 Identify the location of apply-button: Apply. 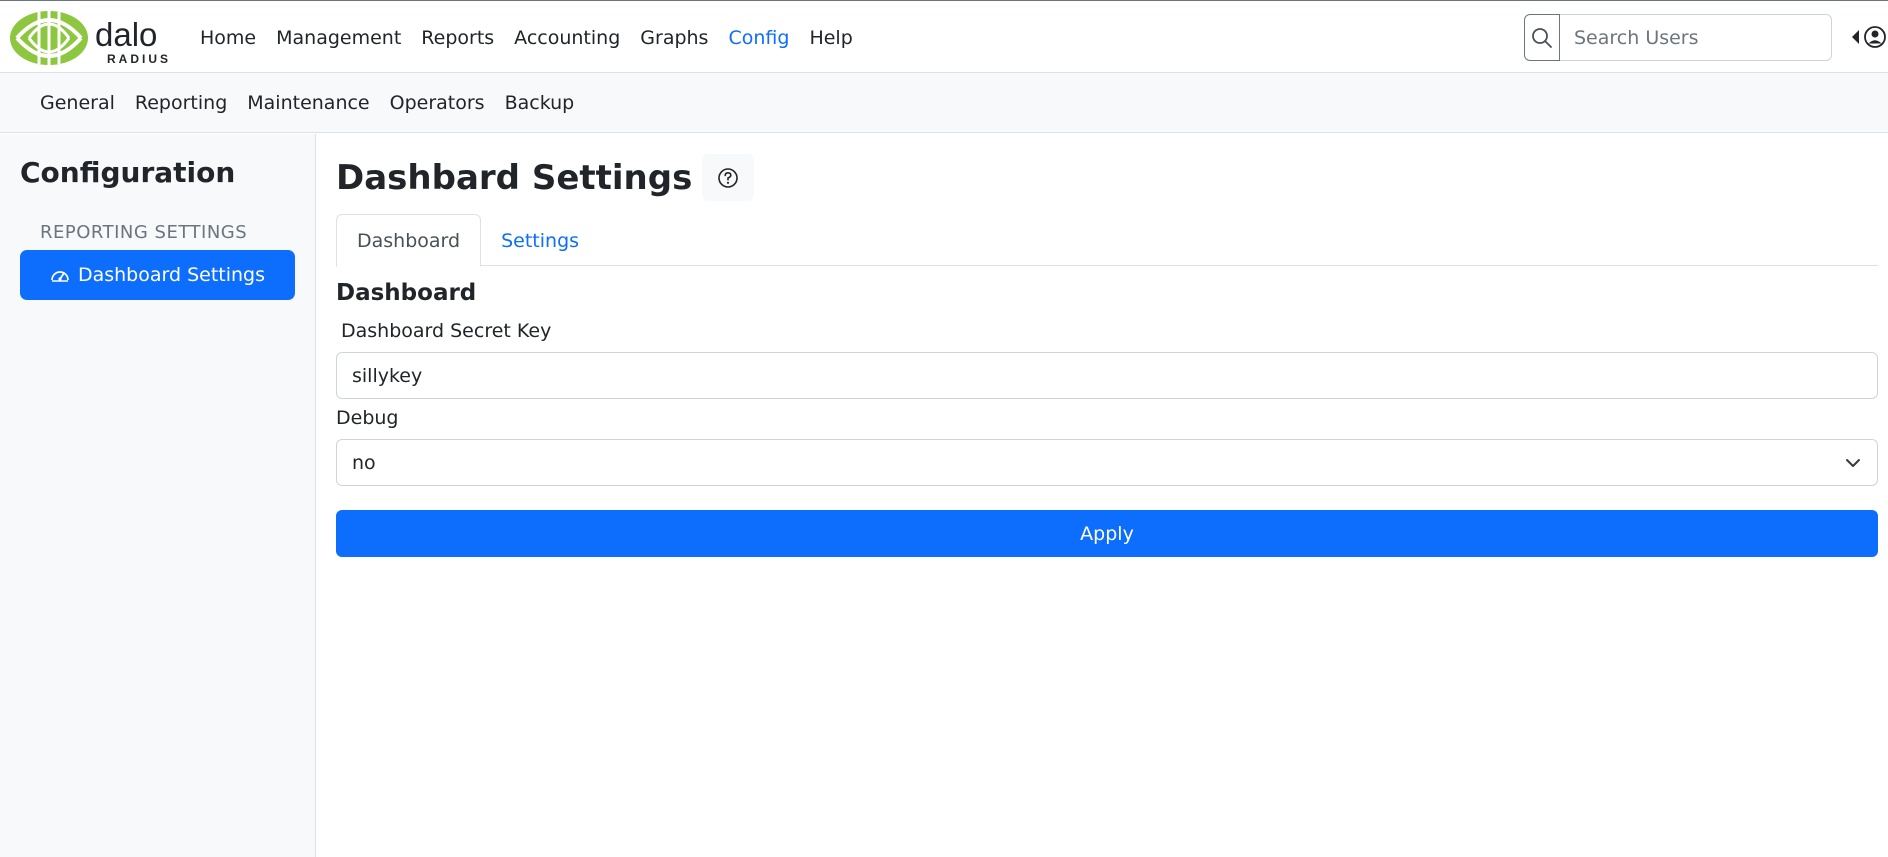
(1107, 533).